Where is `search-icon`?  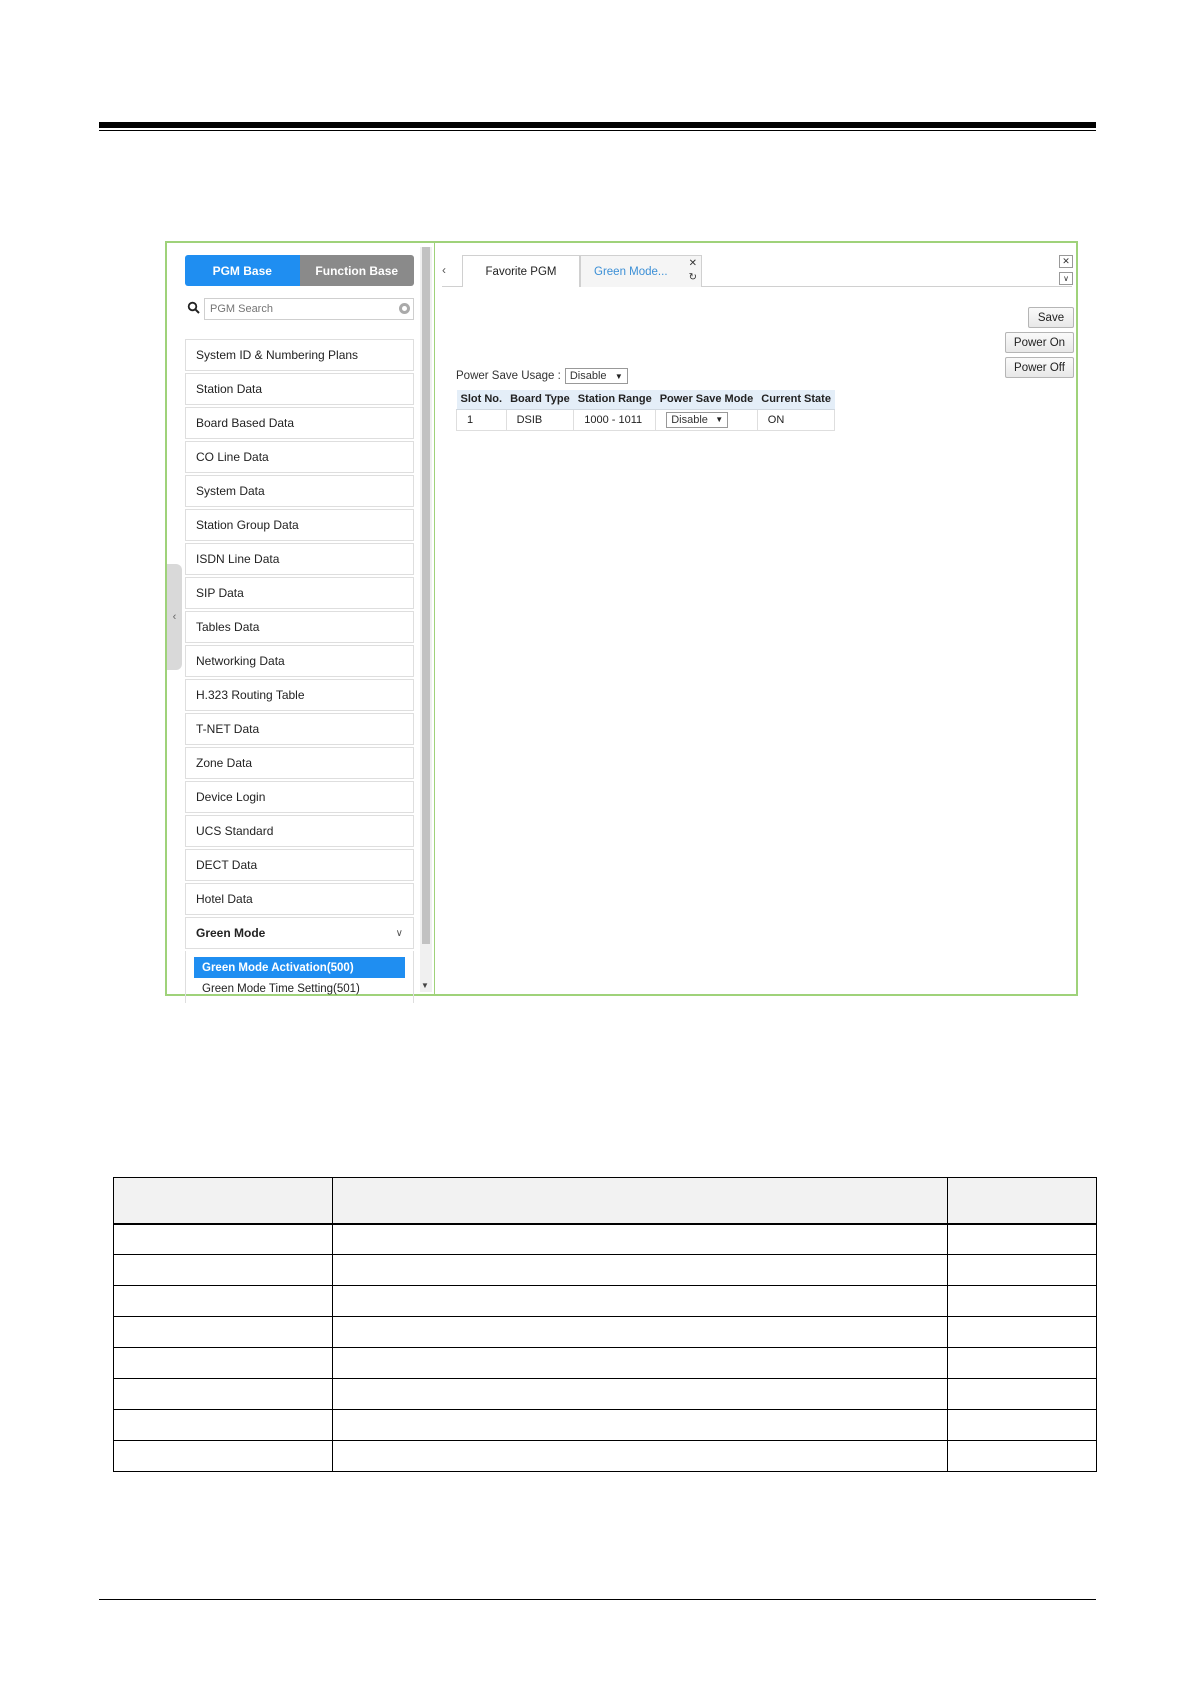
search-icon is located at coordinates (193, 307).